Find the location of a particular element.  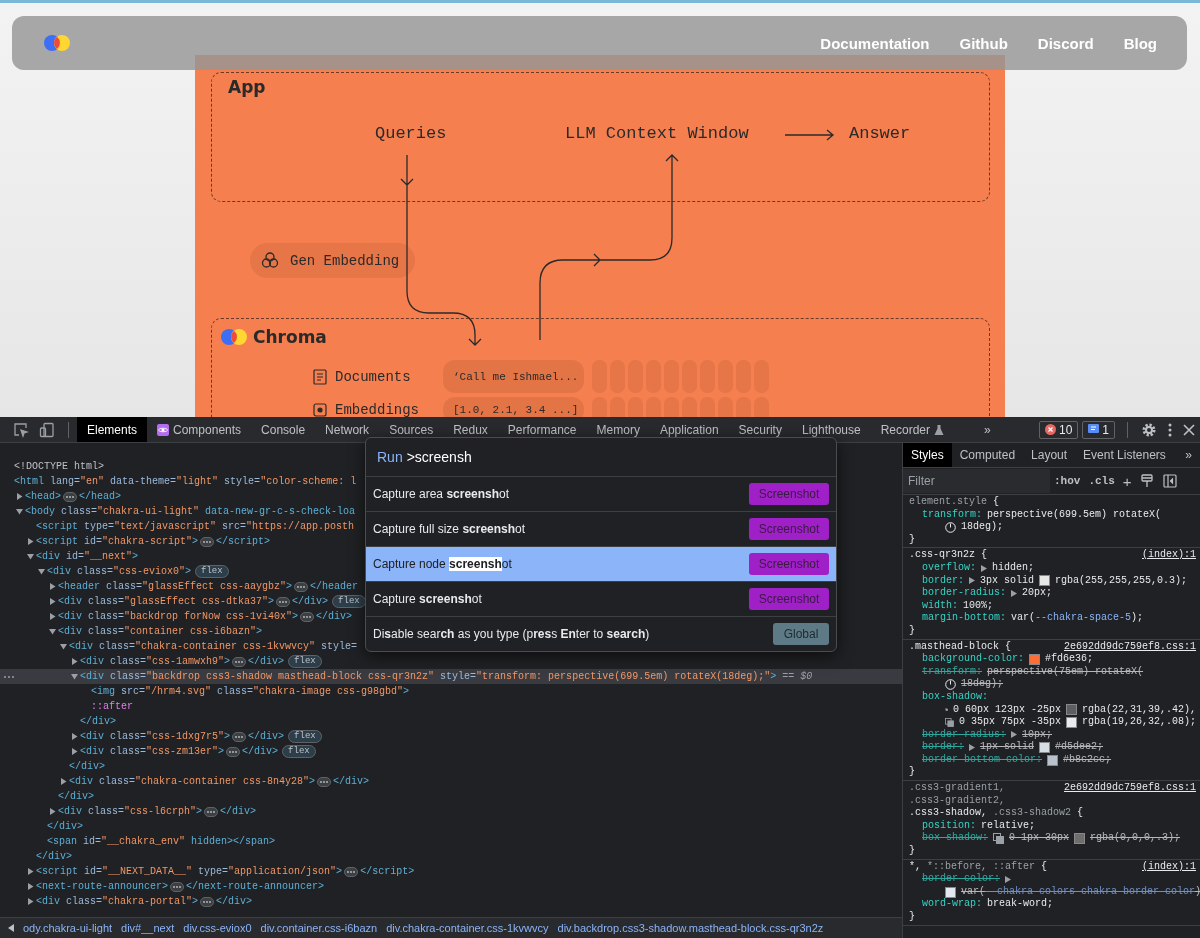

markup-text: ::after is located at coordinates (112, 706).